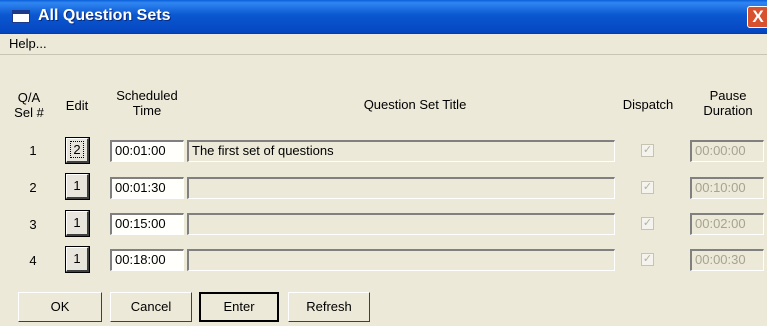  I want to click on enter-button: Enter, so click(239, 307).